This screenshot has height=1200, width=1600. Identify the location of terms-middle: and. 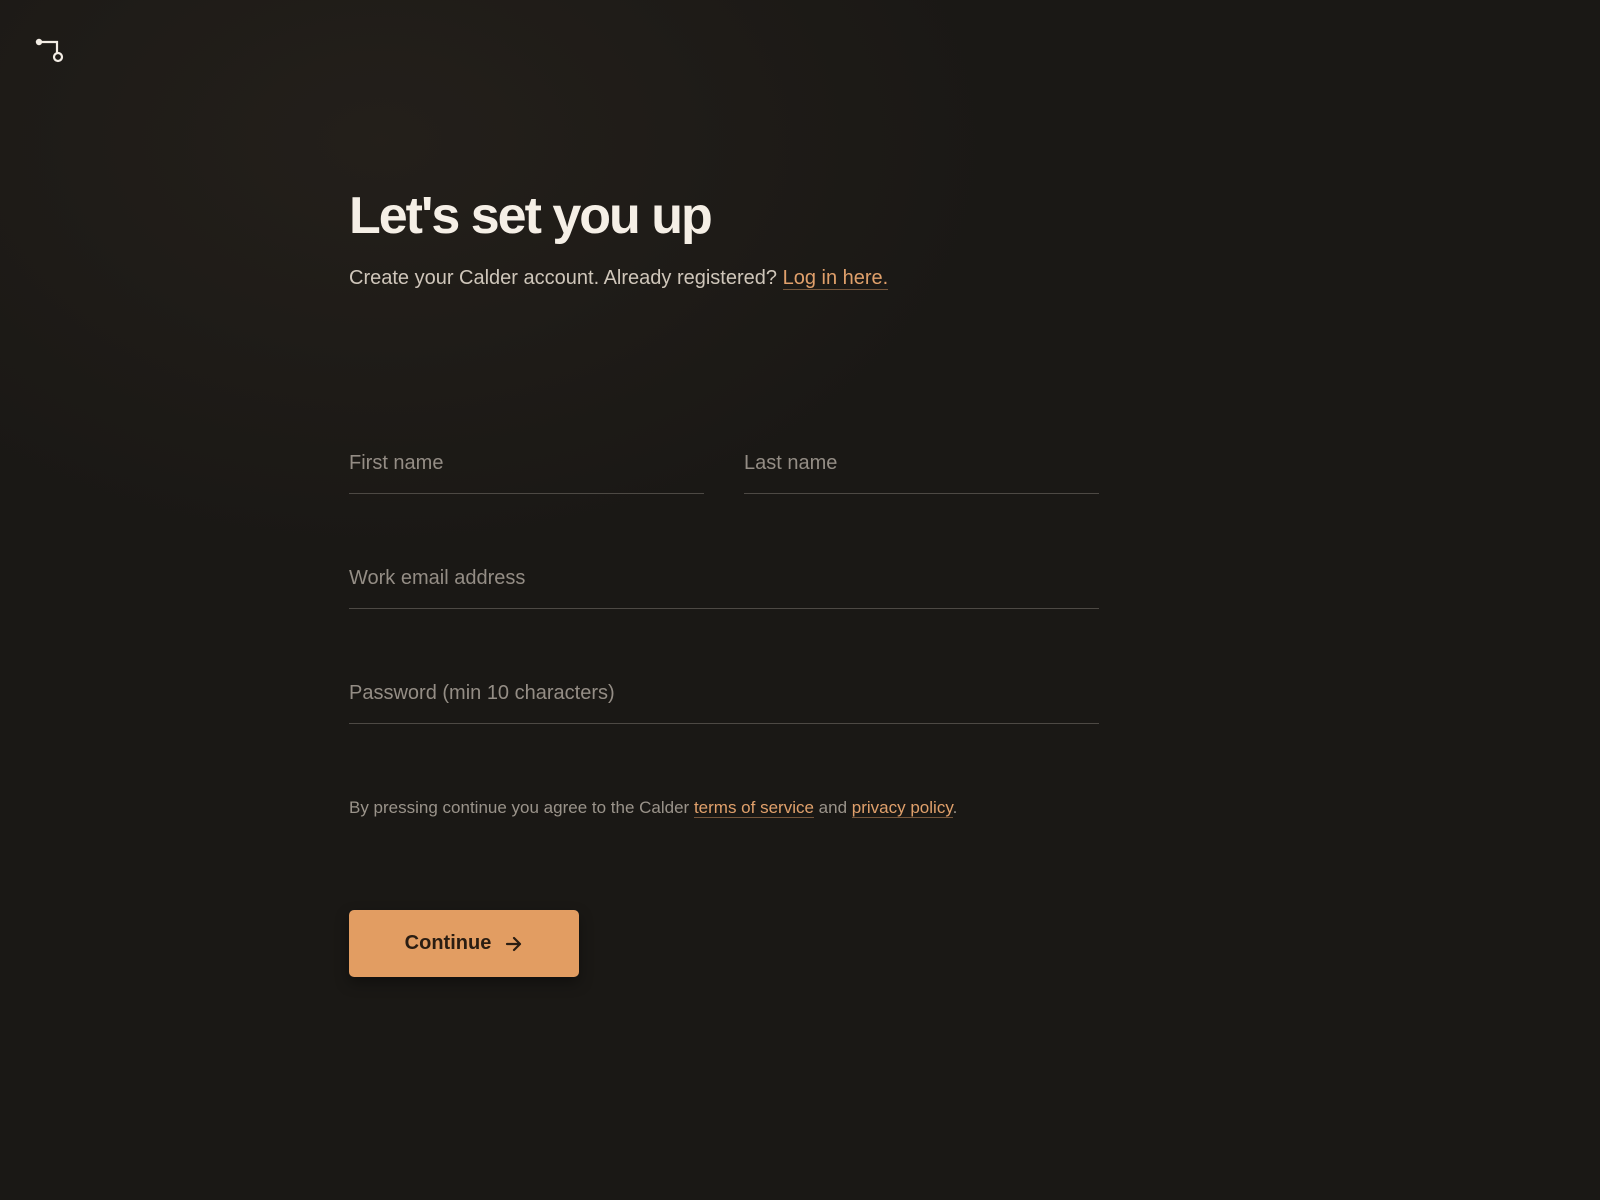
(833, 807).